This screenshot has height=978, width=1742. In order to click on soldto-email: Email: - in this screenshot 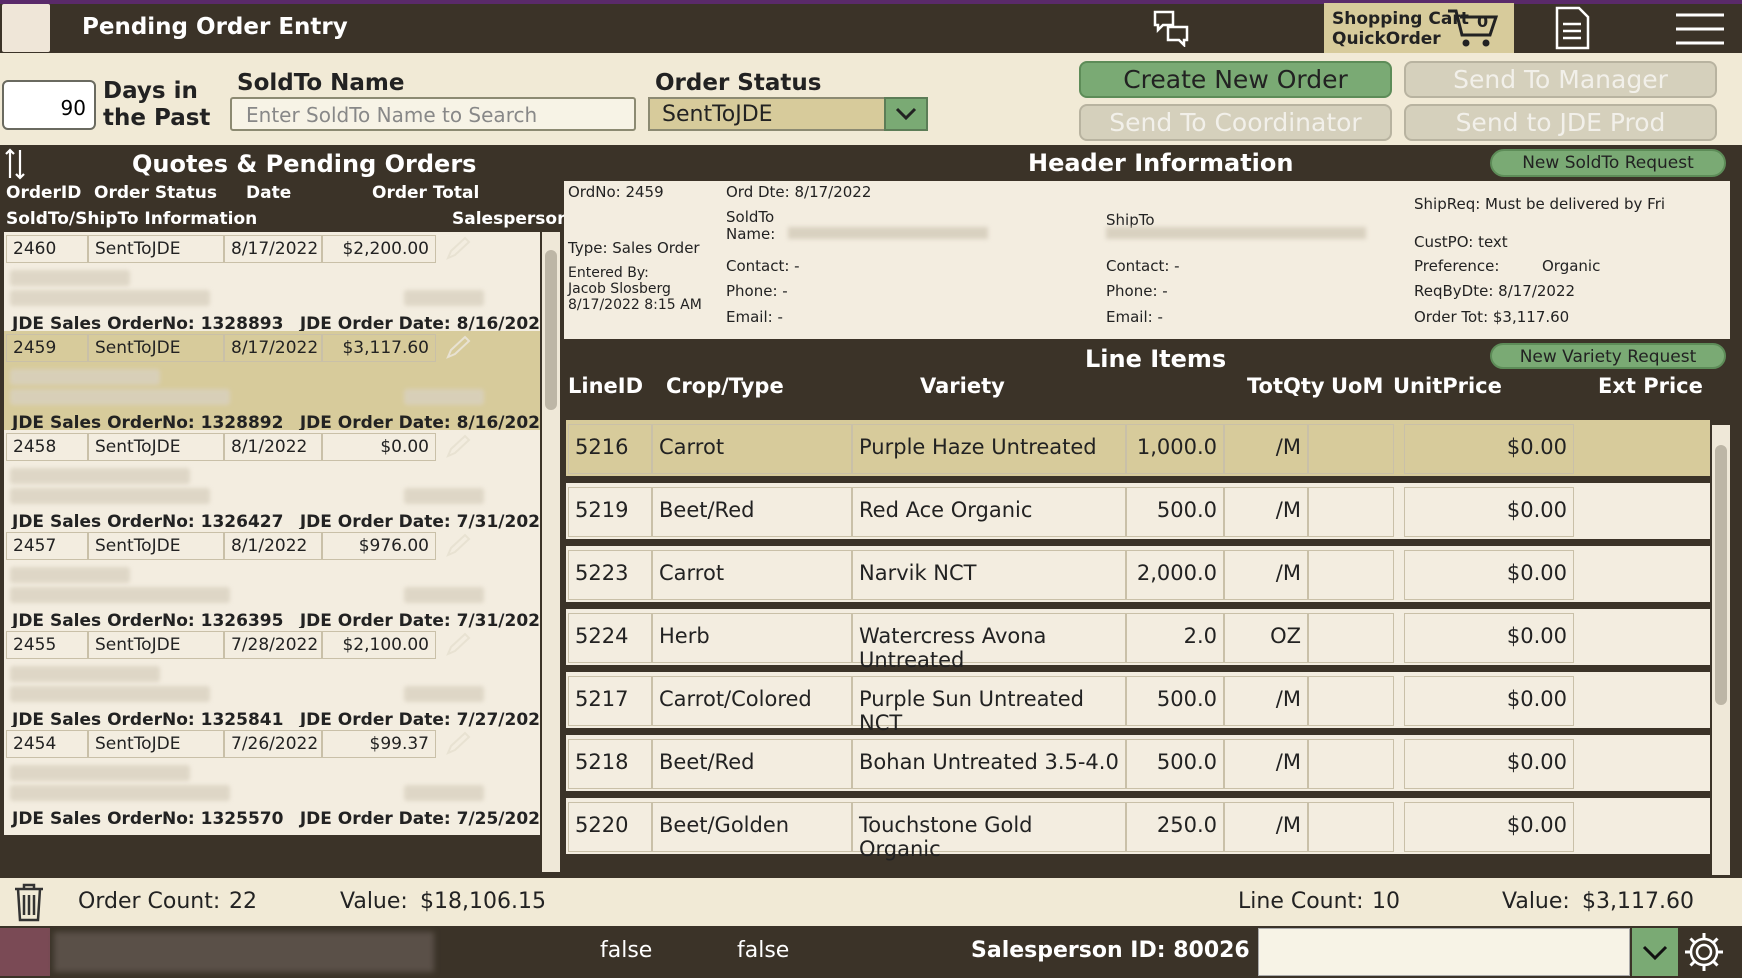, I will do `click(754, 317)`.